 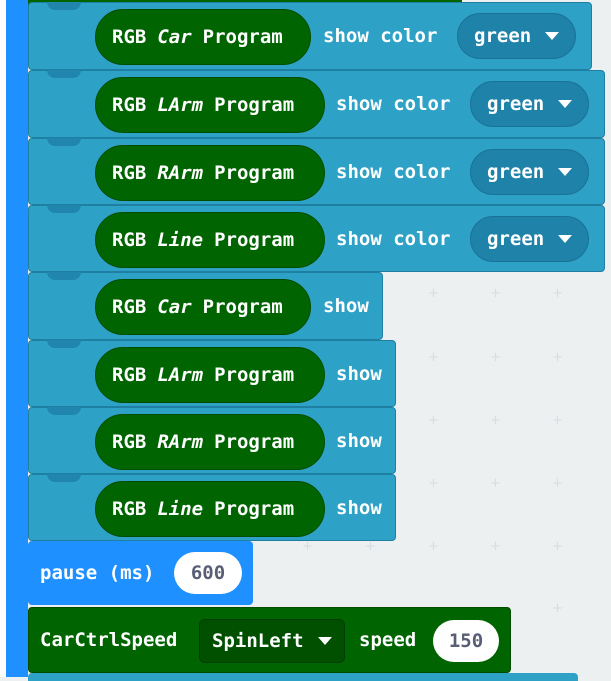 I want to click on pause-ms-input: 600, so click(x=208, y=573).